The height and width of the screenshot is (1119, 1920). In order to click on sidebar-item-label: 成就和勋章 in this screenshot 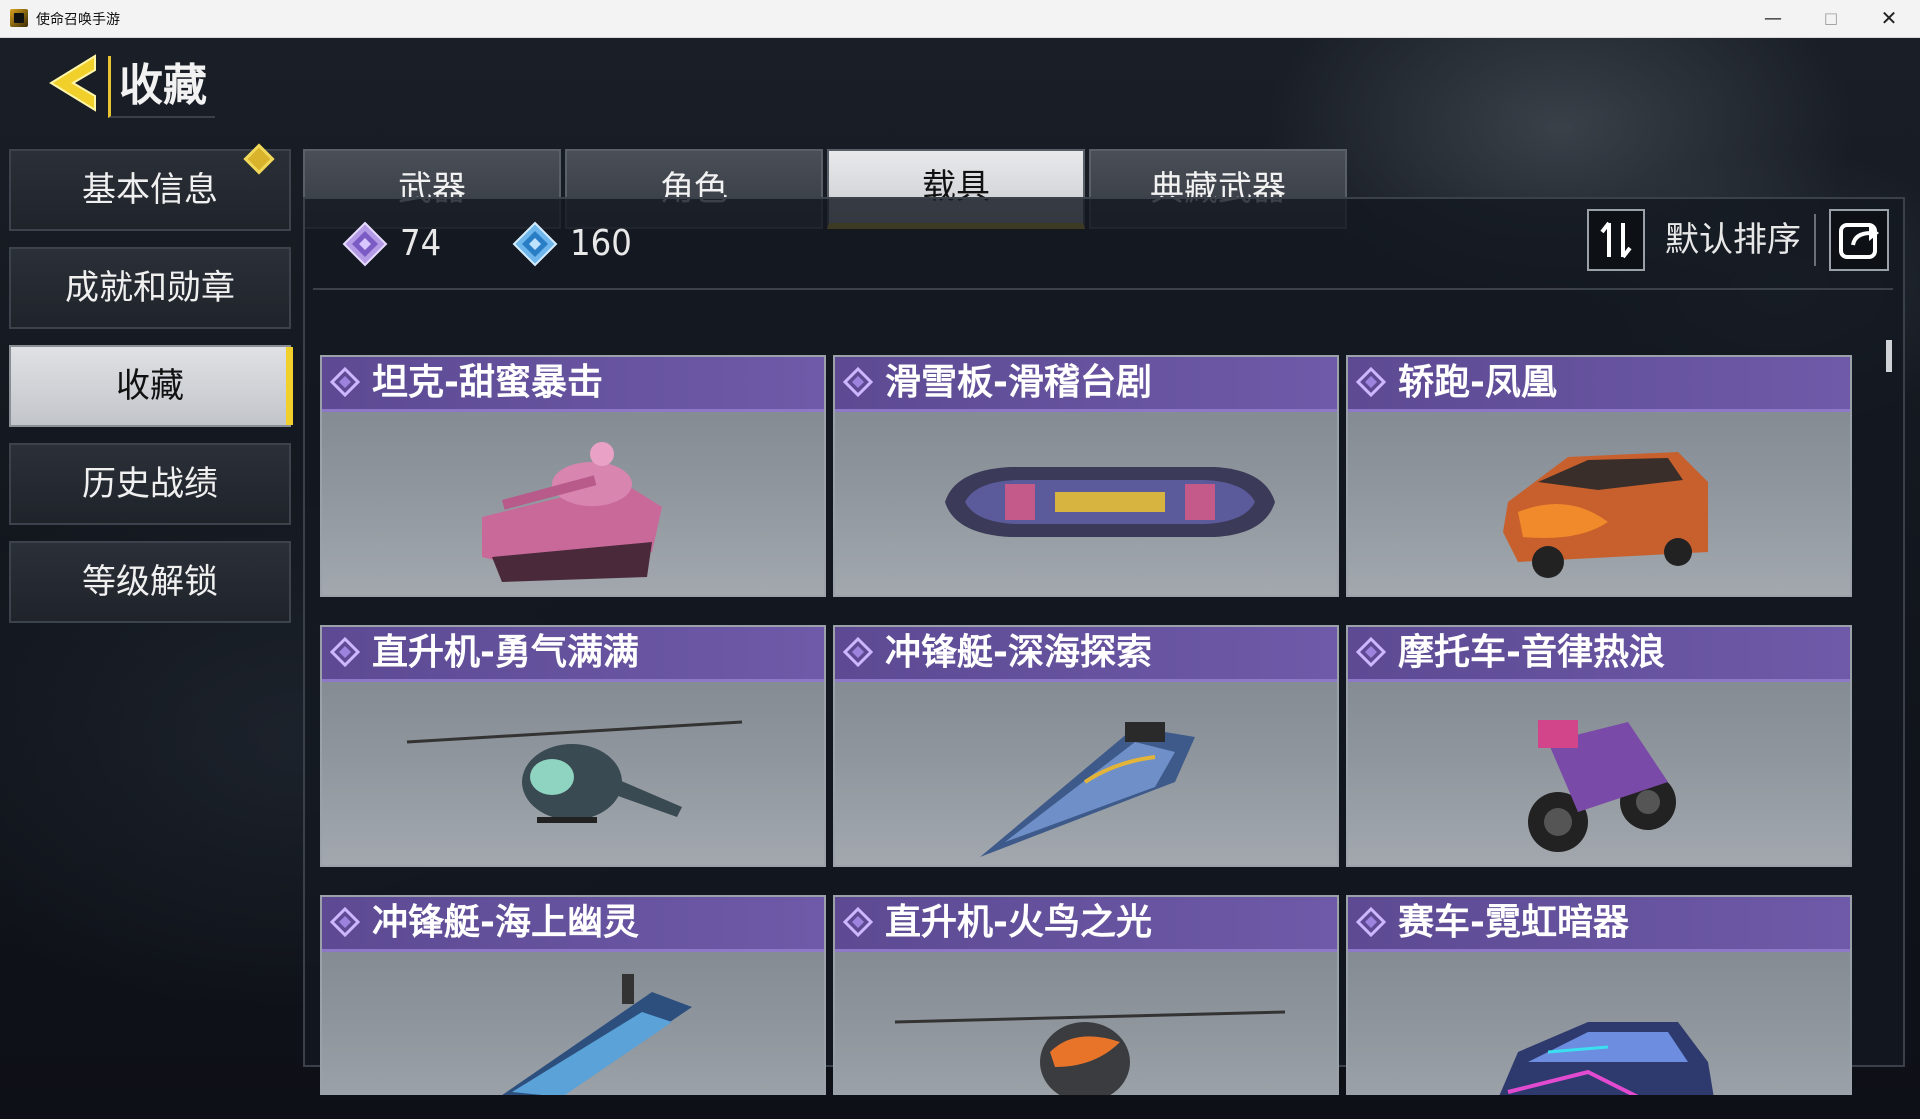, I will do `click(150, 288)`.